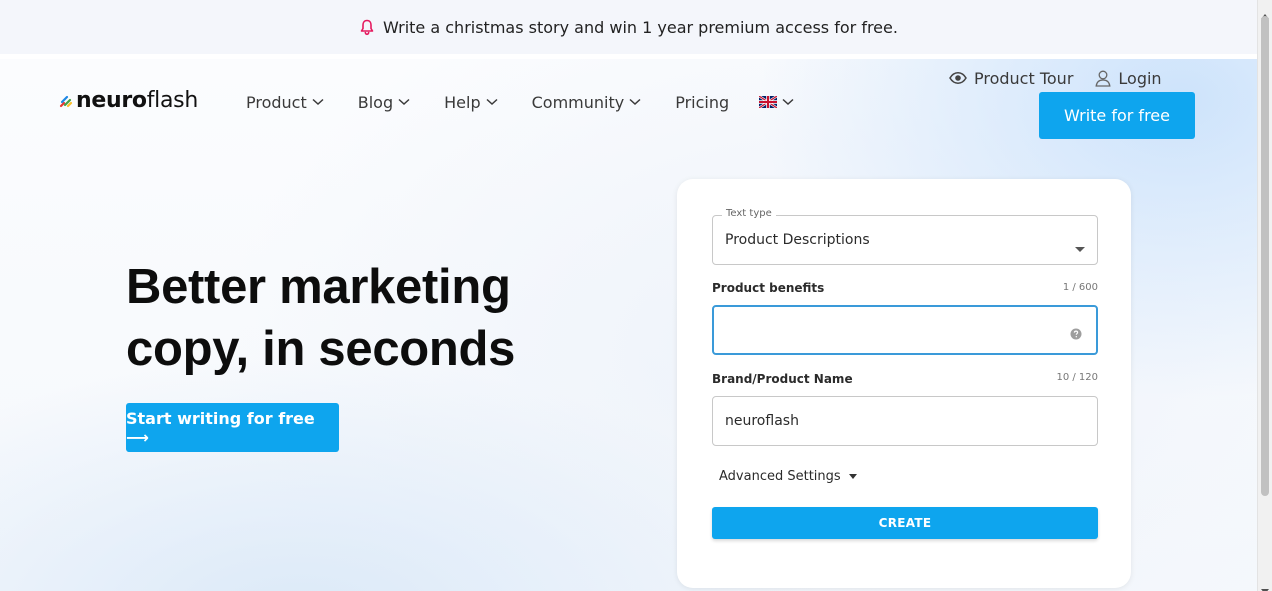 This screenshot has height=591, width=1272. I want to click on nav-item-label: Help, so click(462, 102).